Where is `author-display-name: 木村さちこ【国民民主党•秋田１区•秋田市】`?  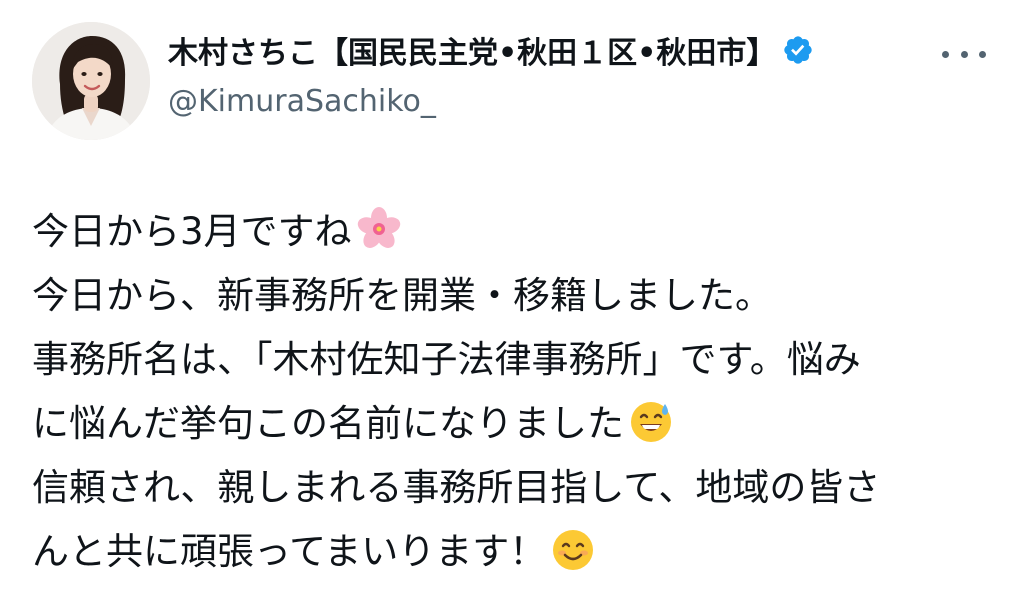 author-display-name: 木村さちこ【国民民主党•秋田１区•秋田市】 is located at coordinates (472, 50).